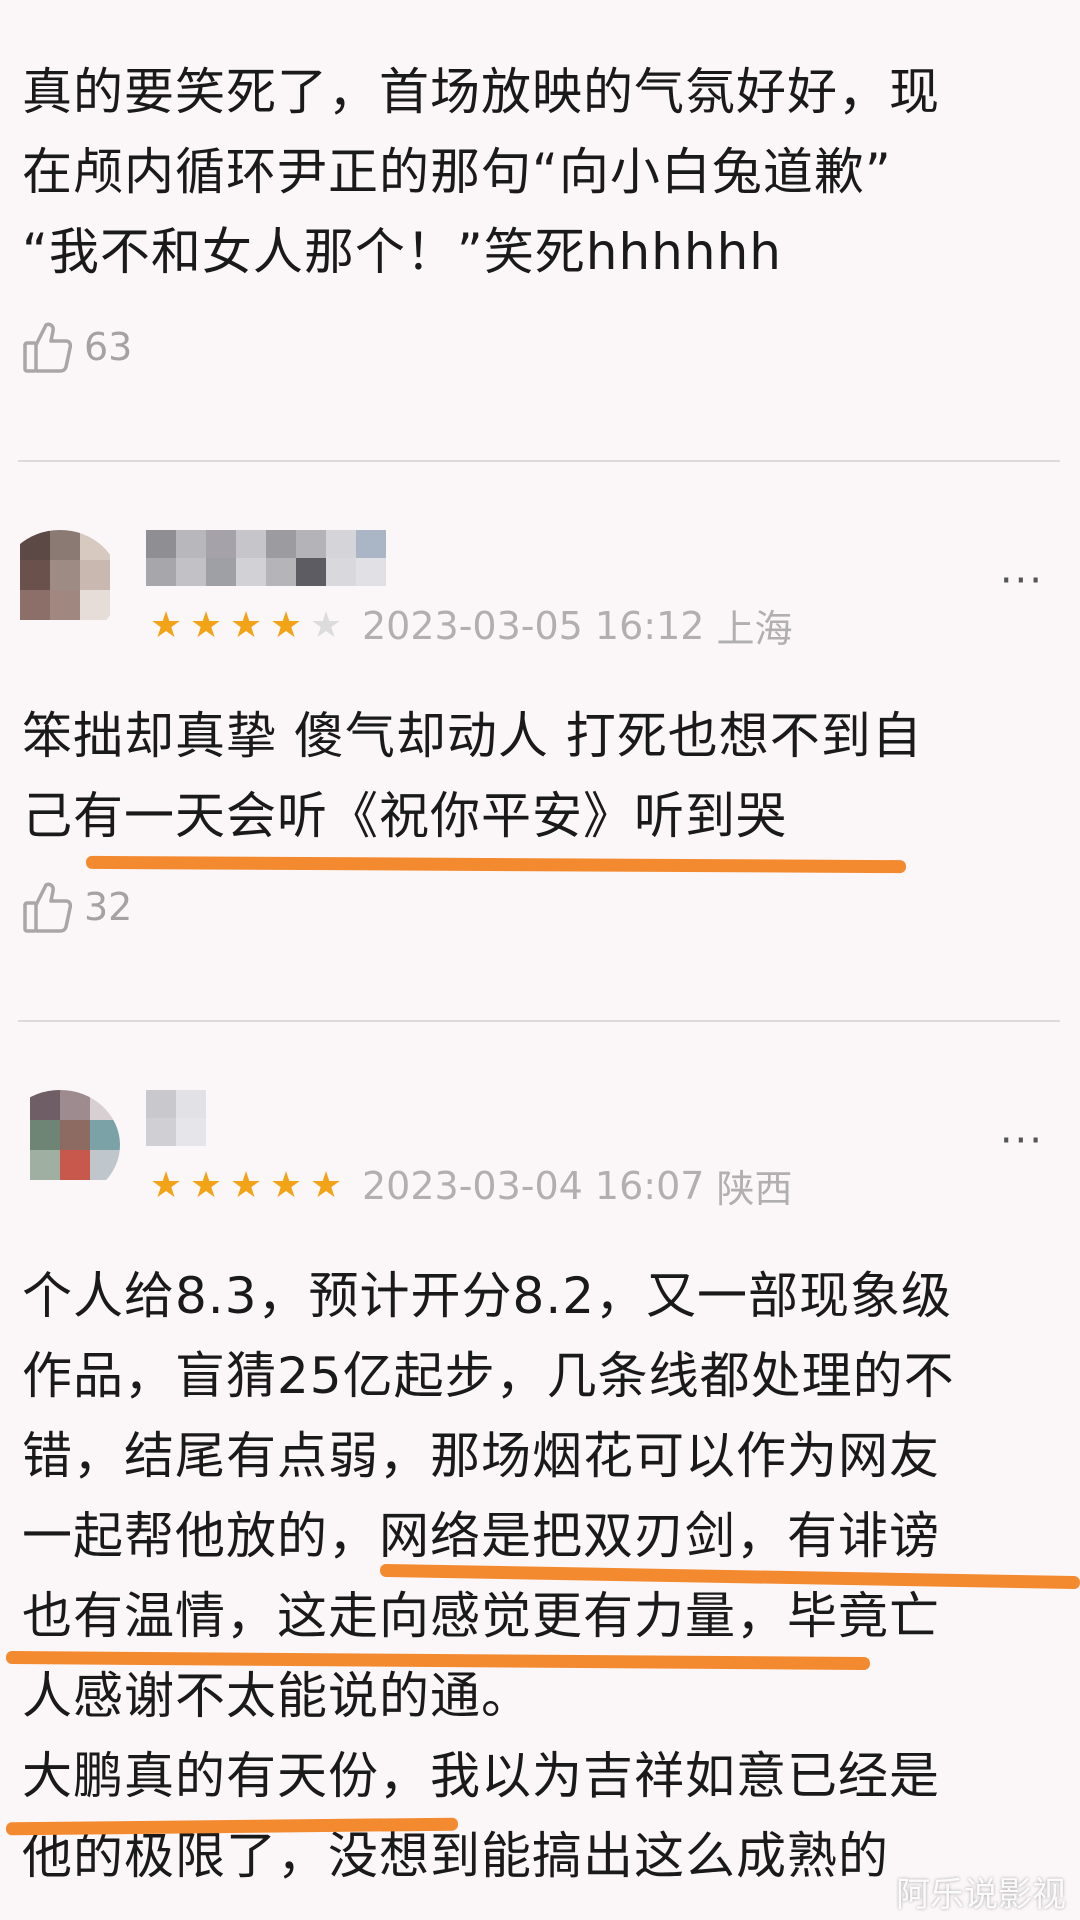 This screenshot has width=1080, height=1920. I want to click on comment-3-header: ★ ★ ★ ★ ★ 2023-03-04 16:07 陕西 ···, so click(540, 1151).